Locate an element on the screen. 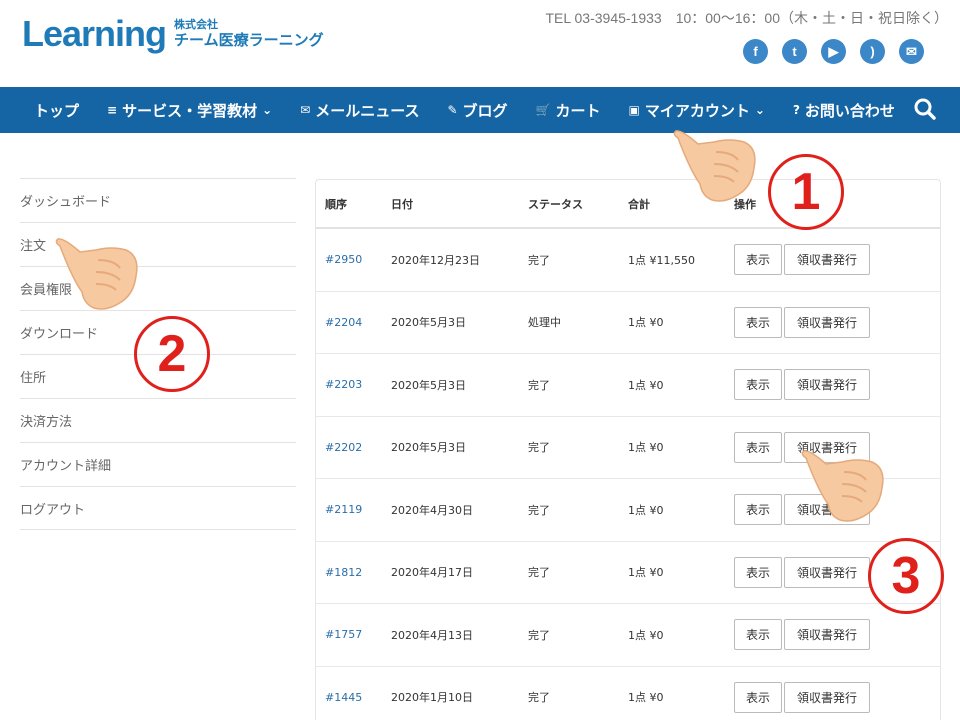 Image resolution: width=960 pixels, height=720 pixels. order-number-link: #2119 is located at coordinates (343, 509).